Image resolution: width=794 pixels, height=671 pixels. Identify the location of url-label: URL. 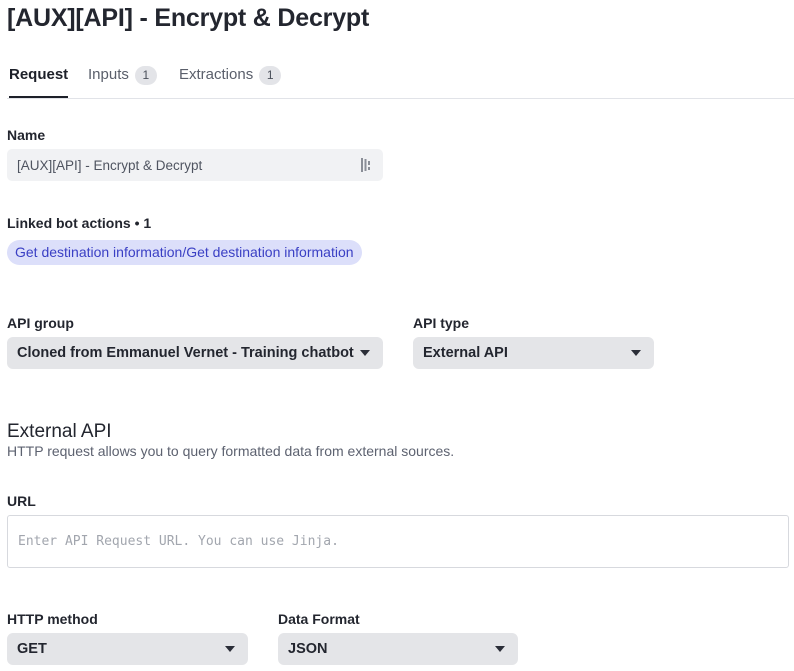
(21, 501).